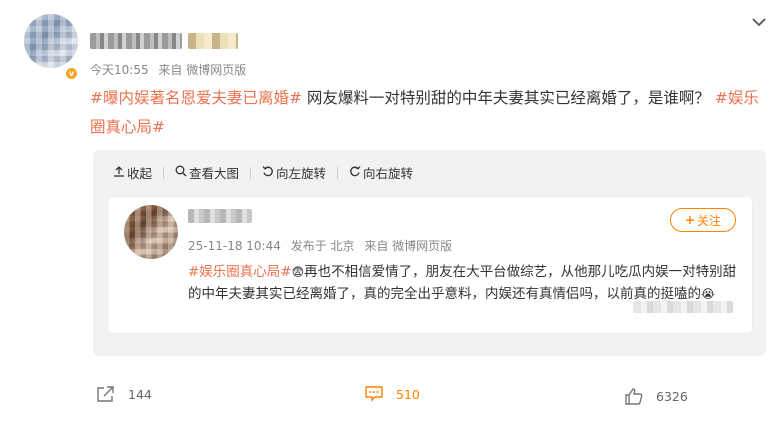 The width and height of the screenshot is (778, 431). What do you see at coordinates (672, 396) in the screenshot?
I see `like-count: 6326` at bounding box center [672, 396].